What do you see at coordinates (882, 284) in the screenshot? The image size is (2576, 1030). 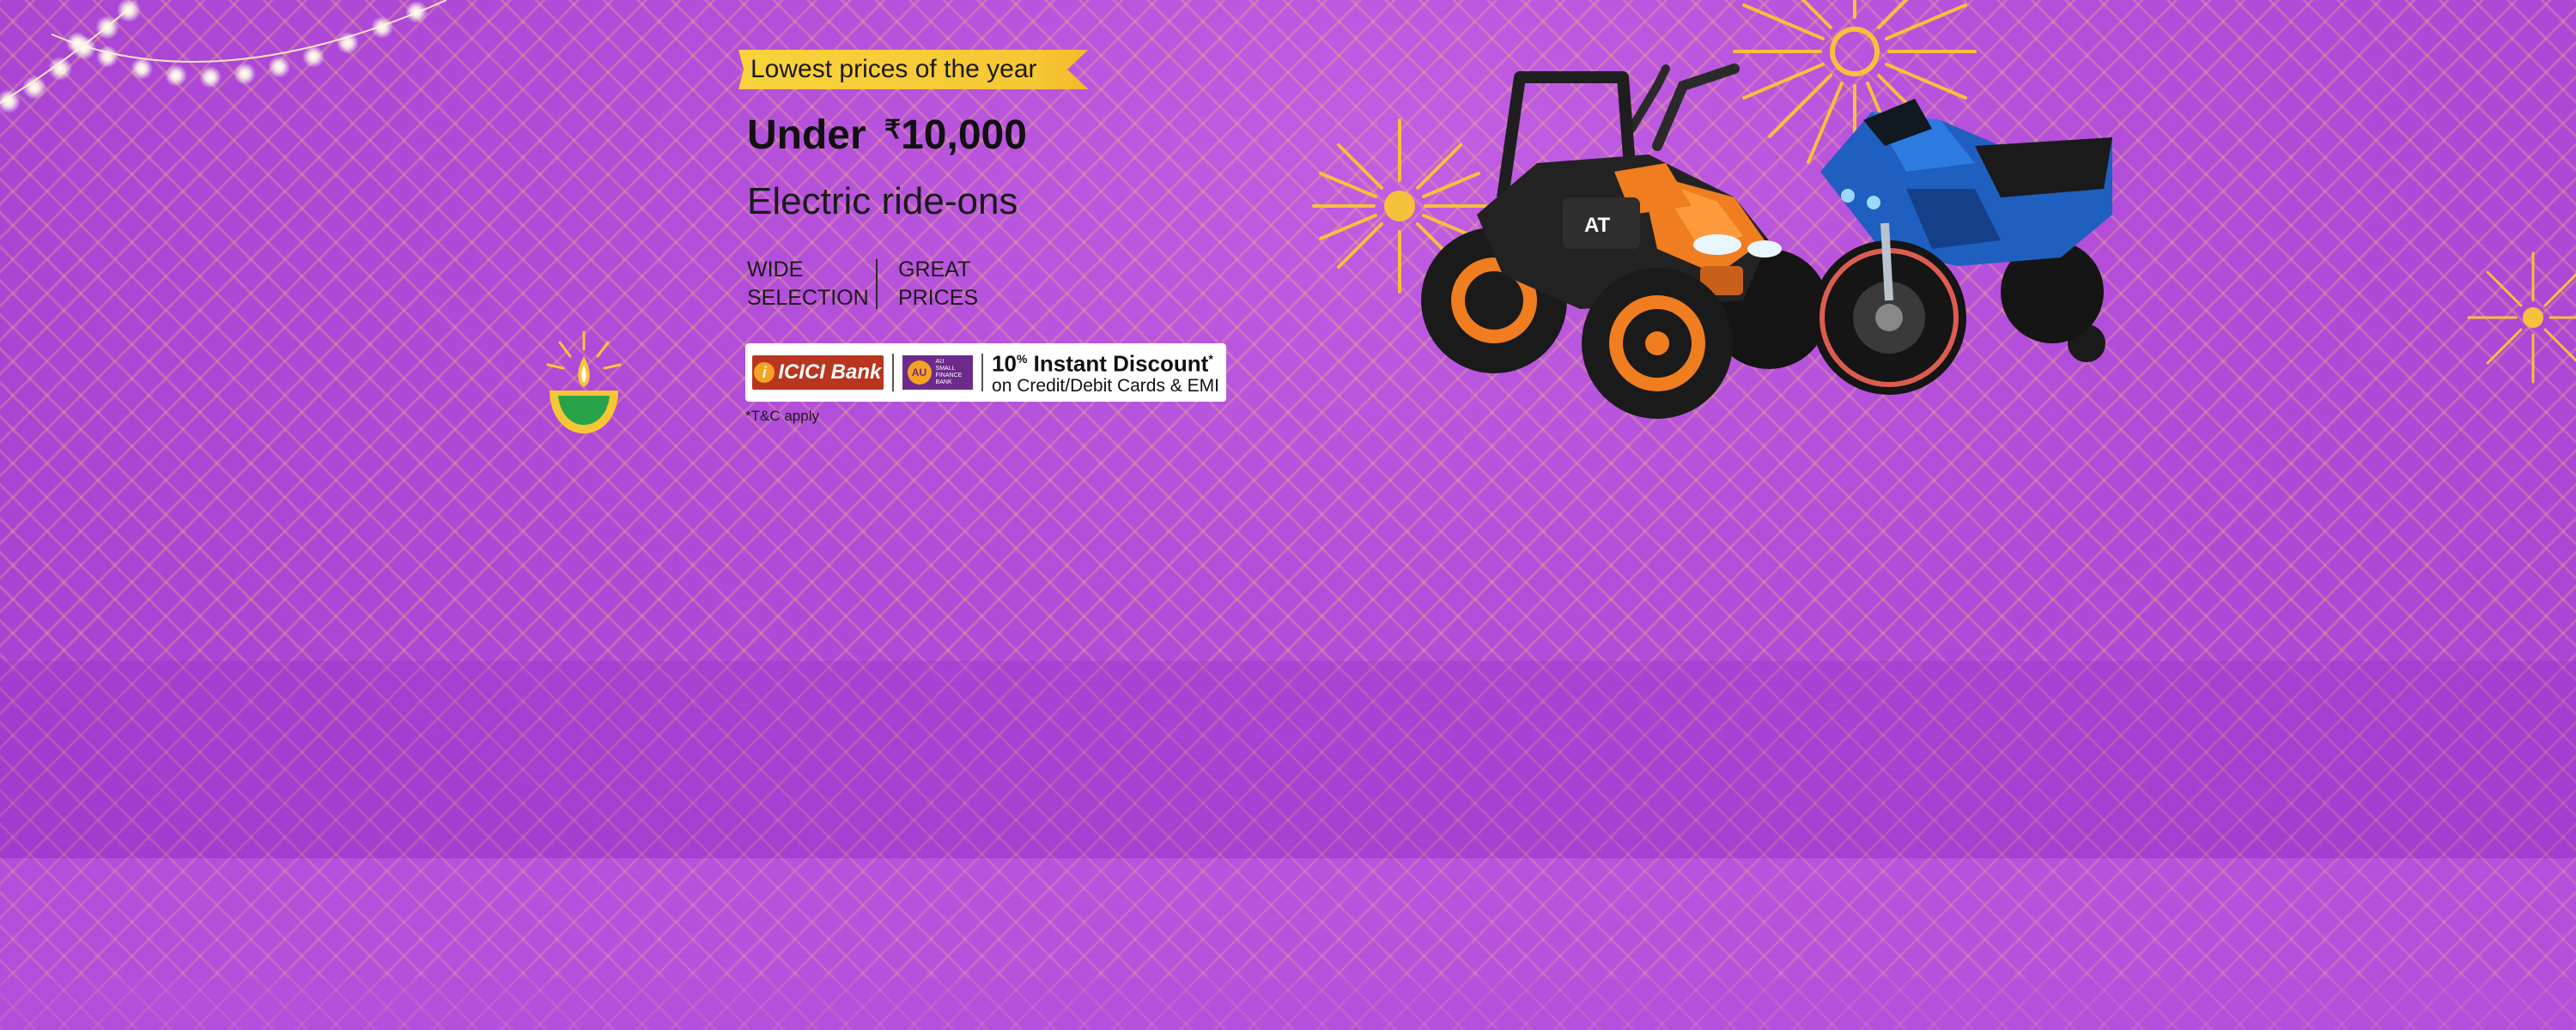 I see `feature-list: WIDE SELECTION GREAT PRICES` at bounding box center [882, 284].